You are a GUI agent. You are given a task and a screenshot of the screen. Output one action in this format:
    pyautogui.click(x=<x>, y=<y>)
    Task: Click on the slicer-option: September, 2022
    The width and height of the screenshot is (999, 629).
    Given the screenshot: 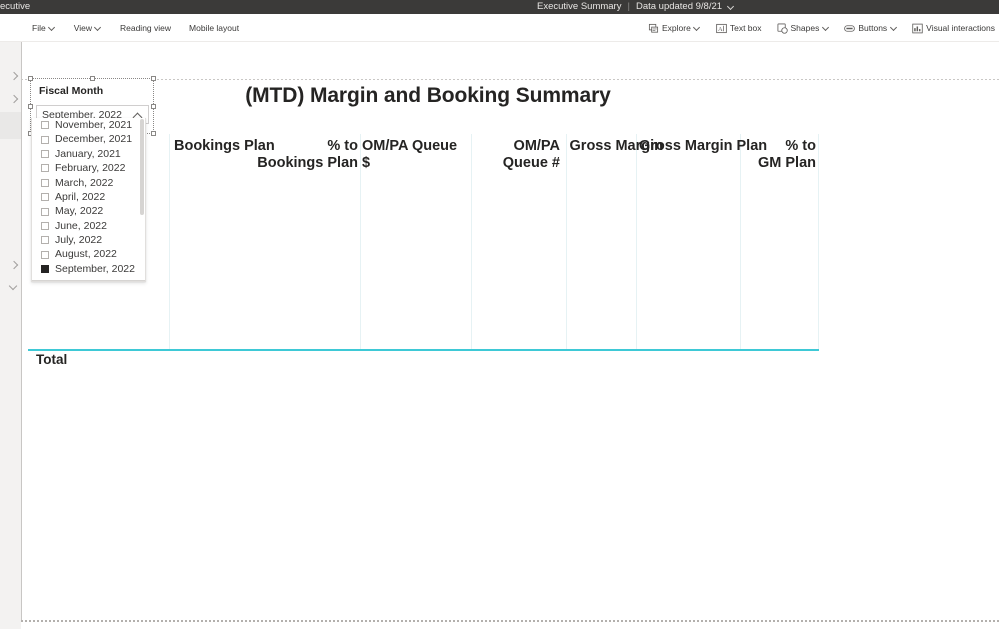 What is the action you would take?
    pyautogui.click(x=88, y=269)
    